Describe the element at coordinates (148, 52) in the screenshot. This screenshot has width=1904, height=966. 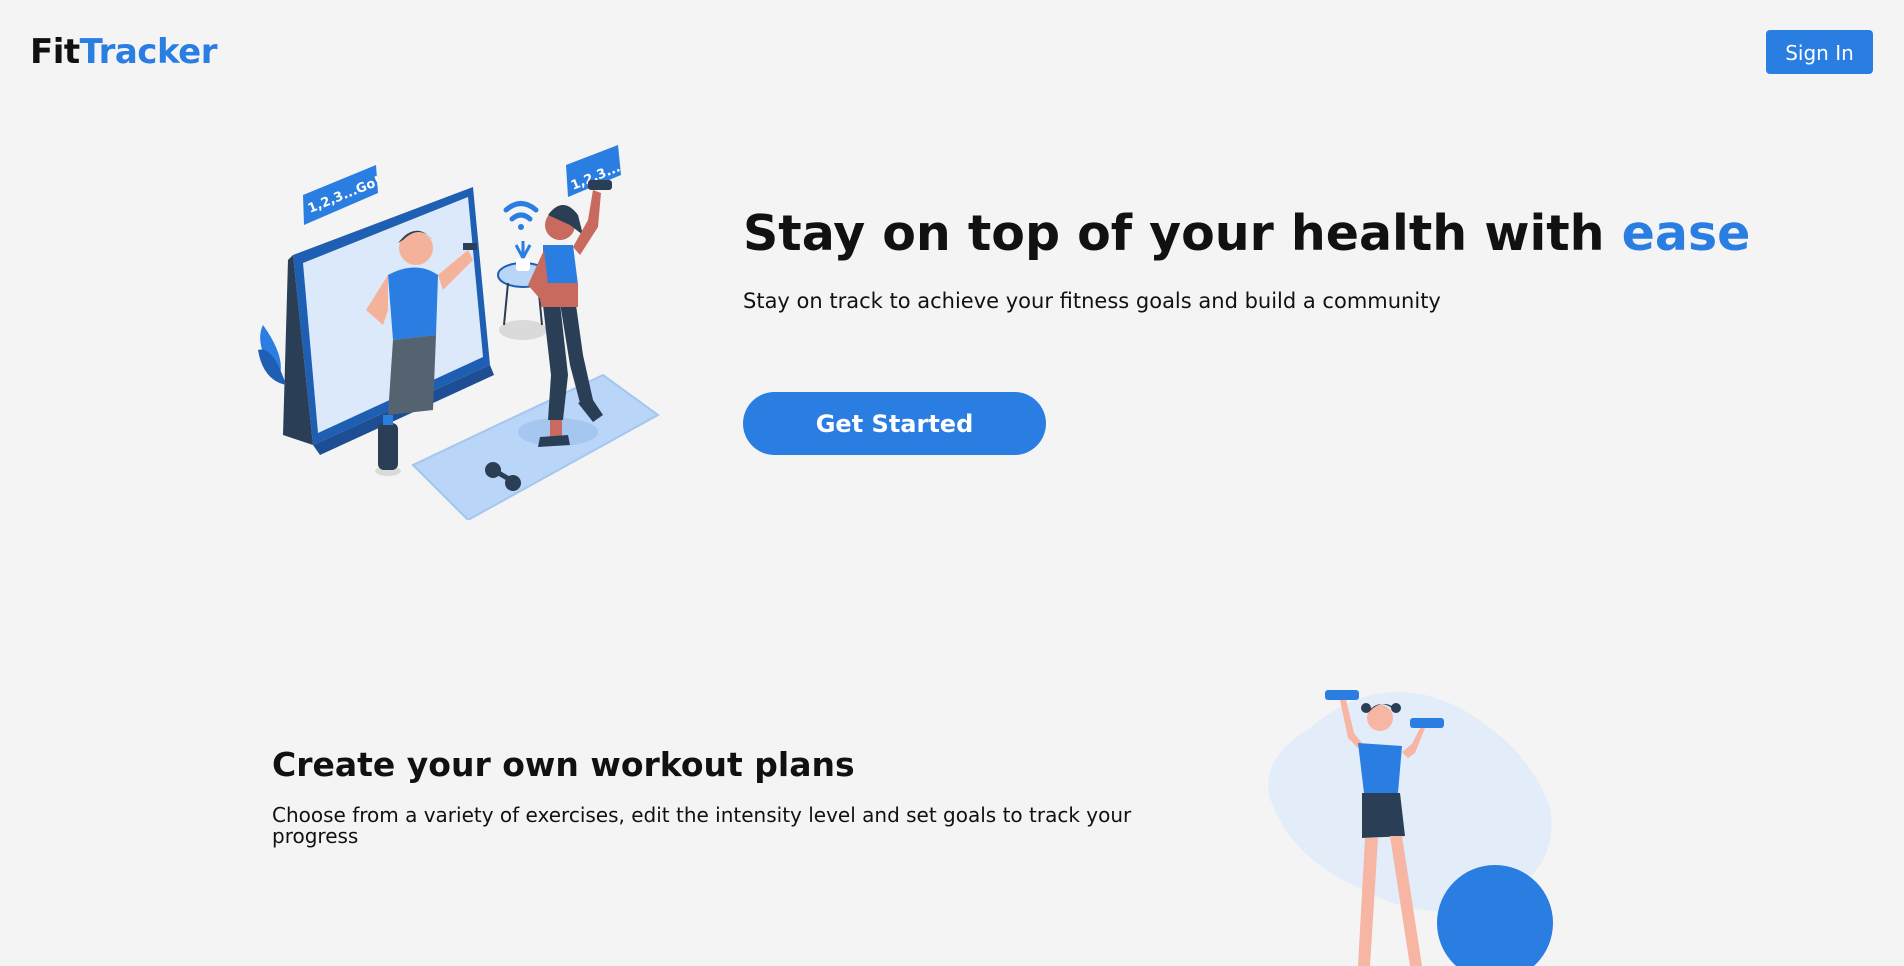
I see `logo-tracker: Tracker` at that location.